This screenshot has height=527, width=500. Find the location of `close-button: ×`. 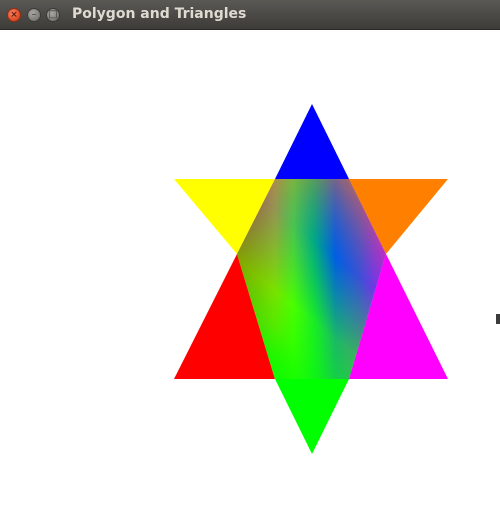

close-button: × is located at coordinates (14, 15).